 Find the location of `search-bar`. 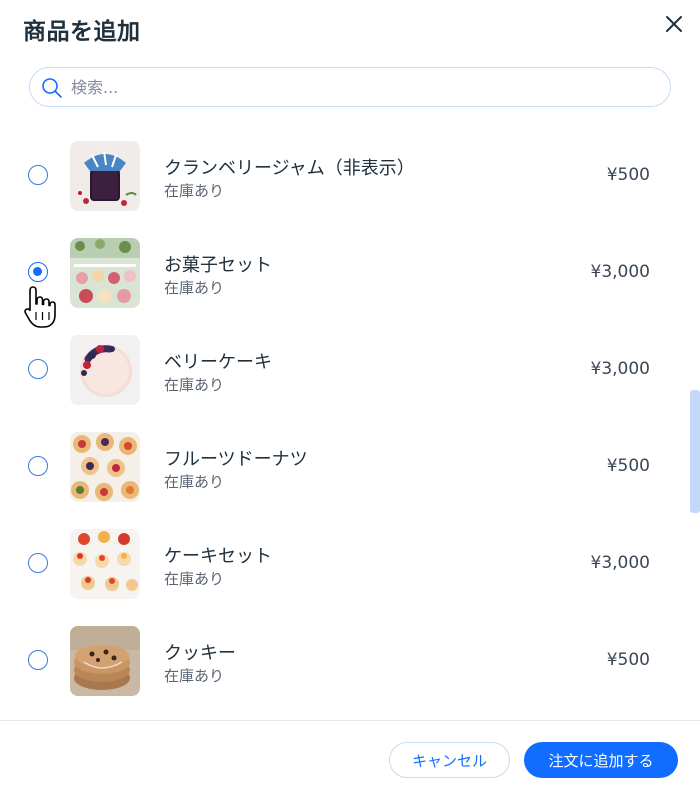

search-bar is located at coordinates (350, 87).